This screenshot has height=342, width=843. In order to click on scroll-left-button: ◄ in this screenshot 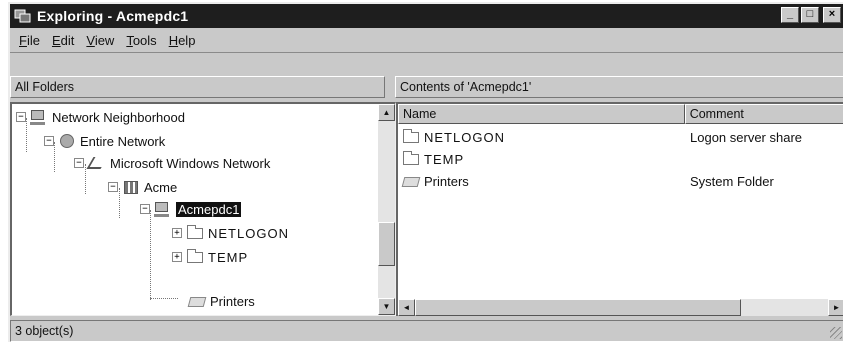, I will do `click(406, 307)`.